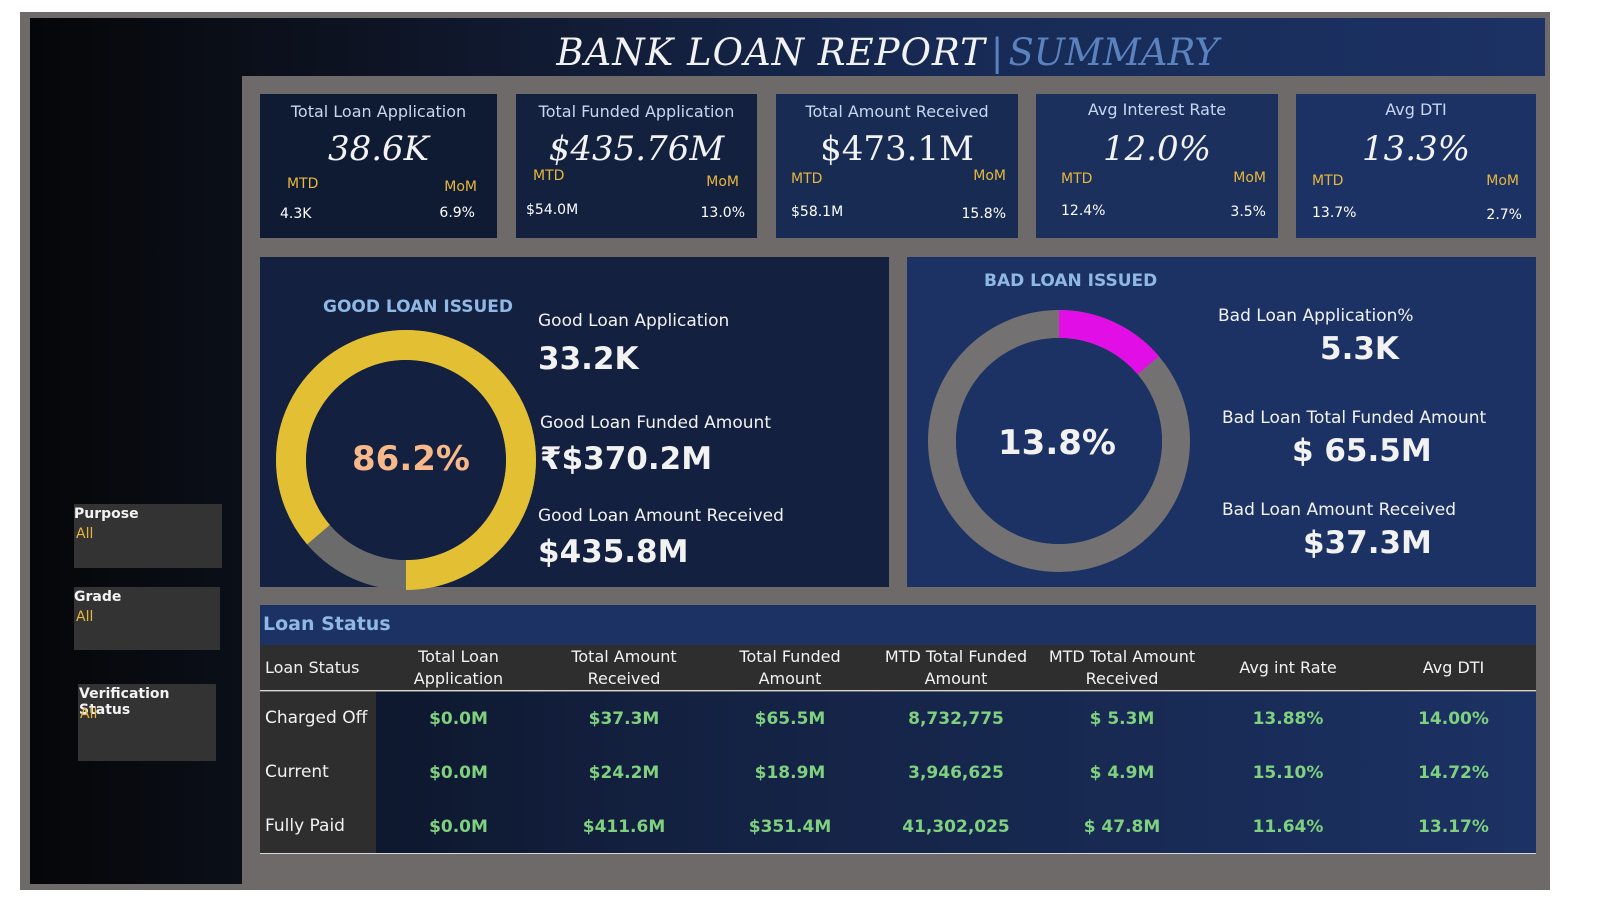 The image size is (1600, 900). Describe the element at coordinates (1415, 149) in the screenshot. I see `kpi-value: 13.3%` at that location.